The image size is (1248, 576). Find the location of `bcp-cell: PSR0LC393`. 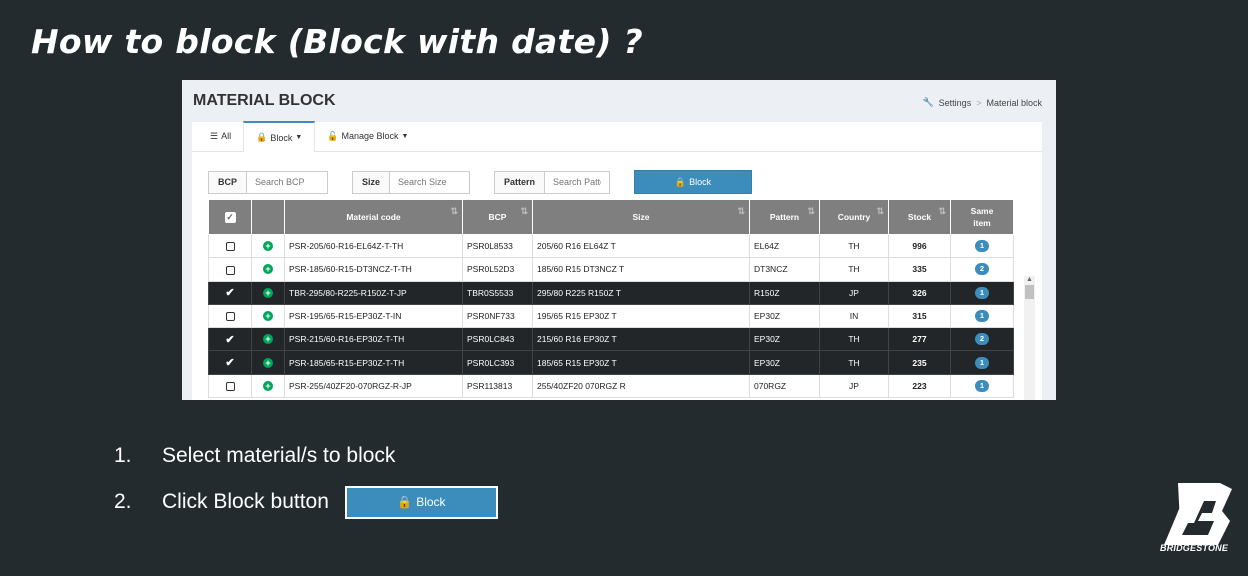

bcp-cell: PSR0LC393 is located at coordinates (497, 362).